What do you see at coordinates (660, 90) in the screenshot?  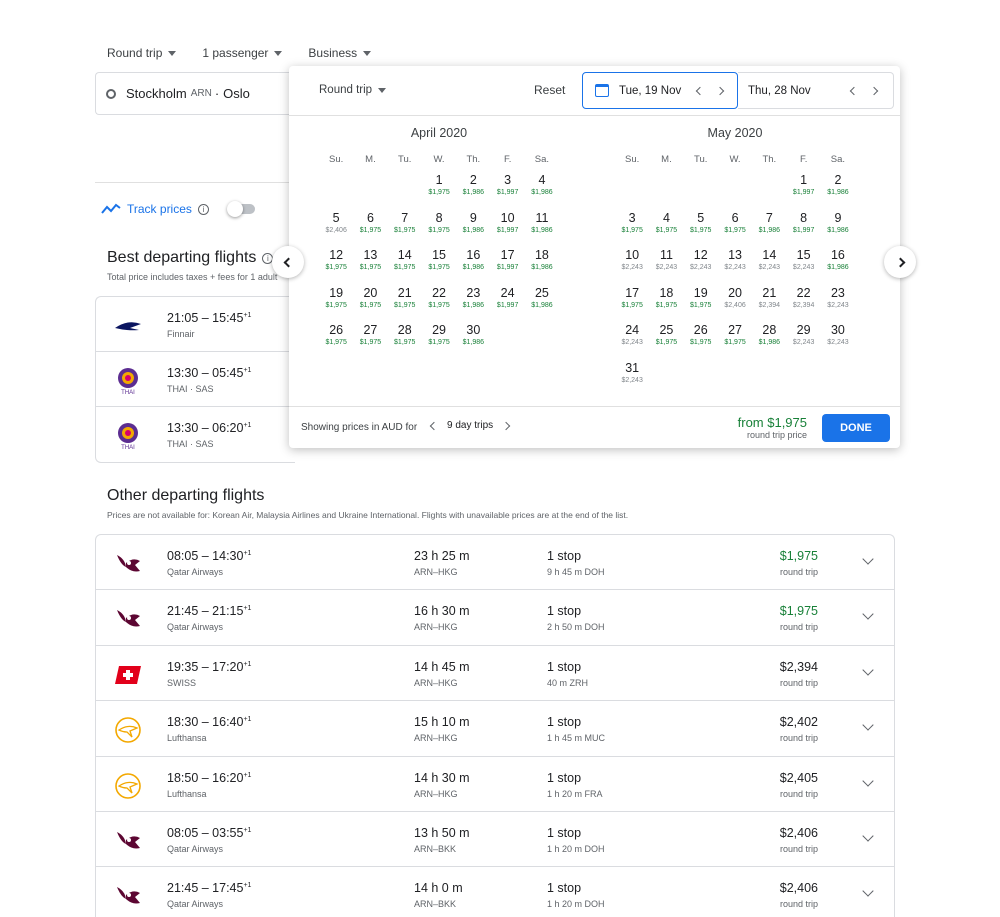 I see `departure-date-field: Tue, 19 Nov` at bounding box center [660, 90].